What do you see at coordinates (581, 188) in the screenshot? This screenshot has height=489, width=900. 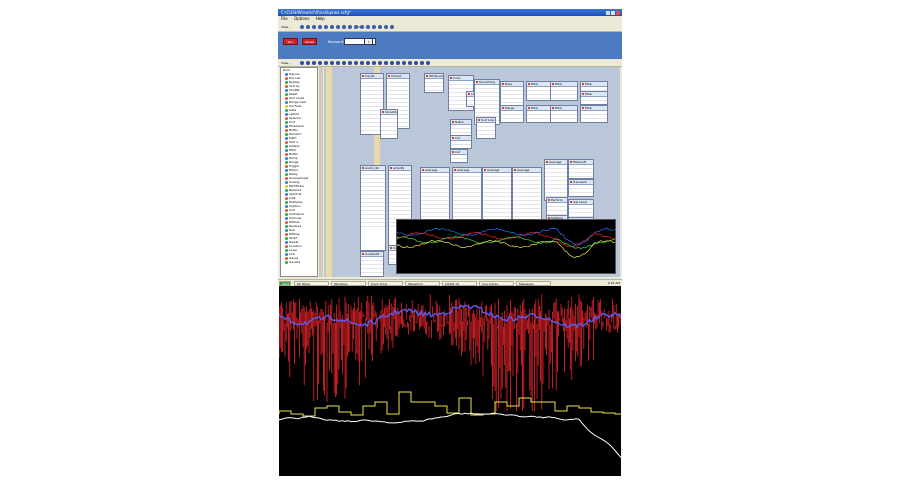 I see `module-box: Transient` at bounding box center [581, 188].